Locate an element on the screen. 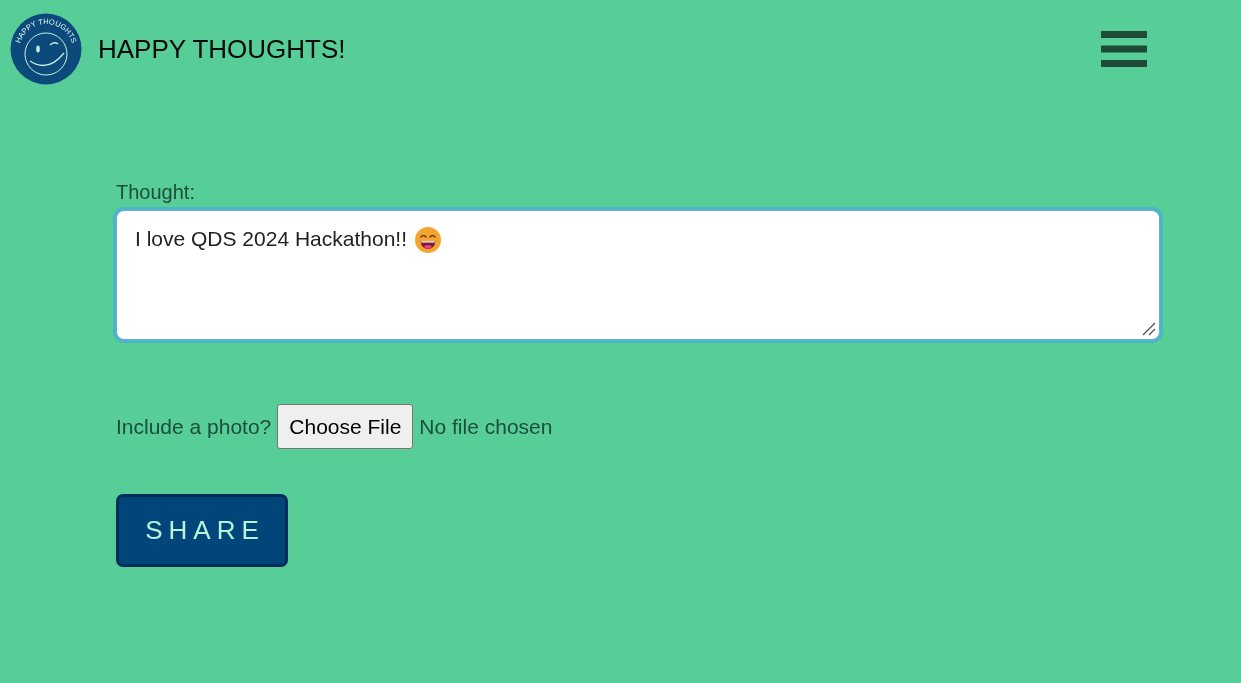 The width and height of the screenshot is (1241, 683). thought-label: Thought: is located at coordinates (155, 192).